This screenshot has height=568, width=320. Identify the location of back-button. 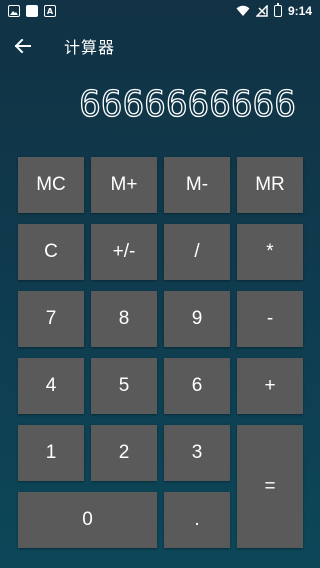
(23, 46).